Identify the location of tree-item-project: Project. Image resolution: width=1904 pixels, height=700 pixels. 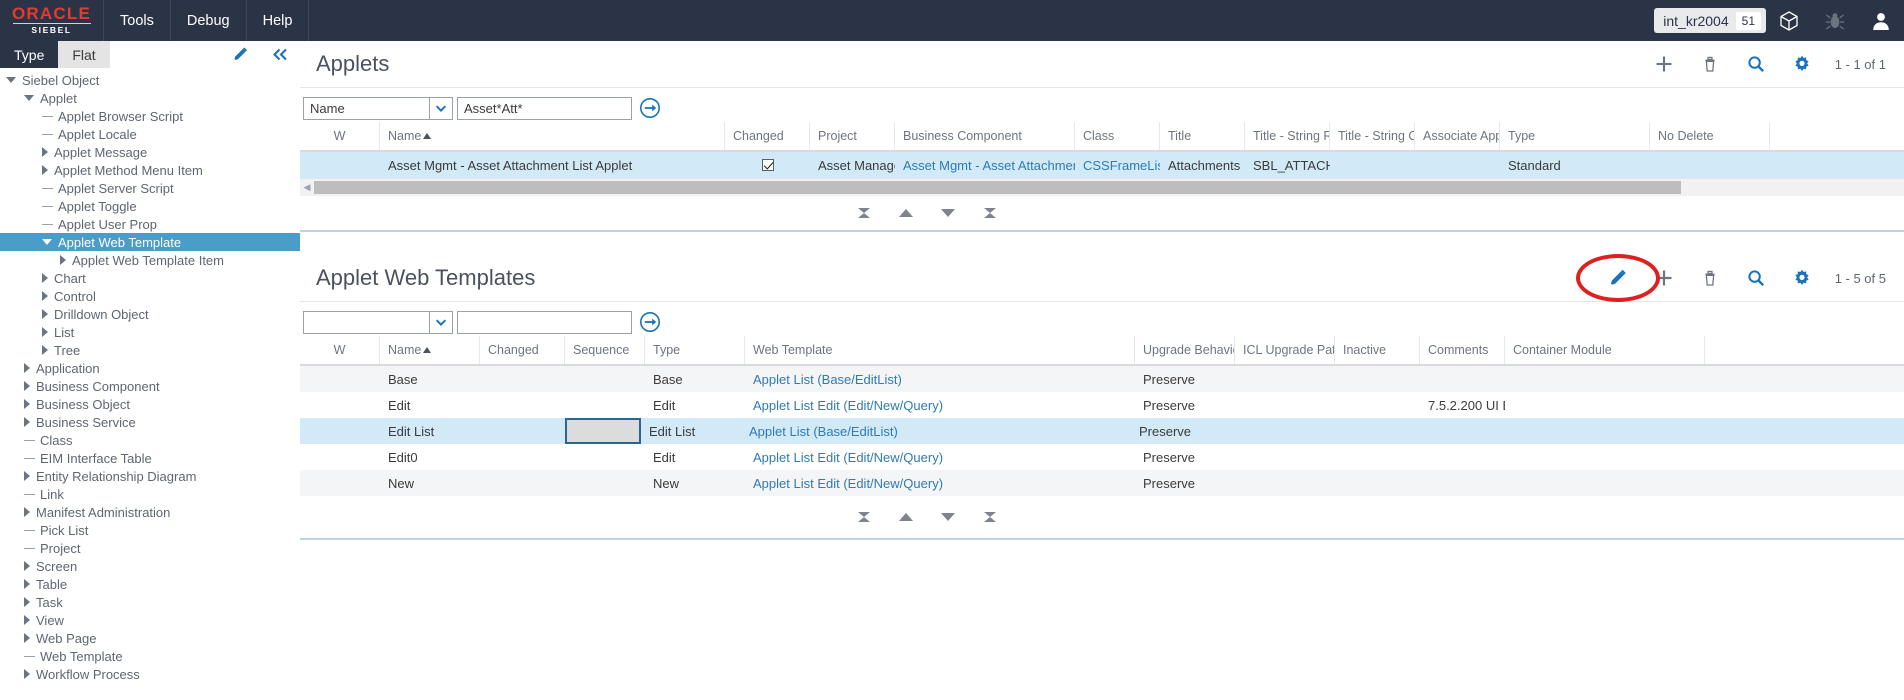
(150, 548).